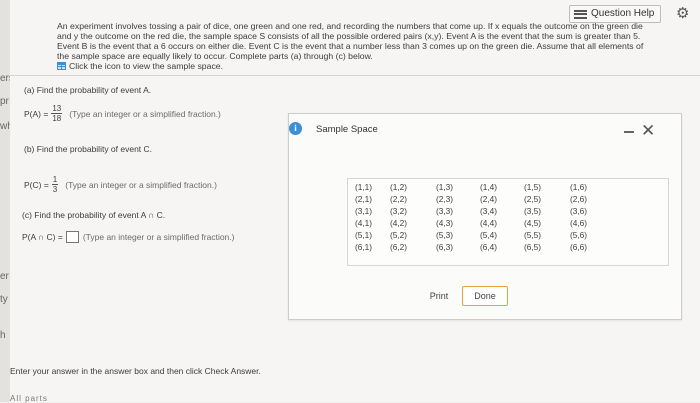  Describe the element at coordinates (445, 235) in the screenshot. I see `sample-space-cell: (5,3)` at that location.